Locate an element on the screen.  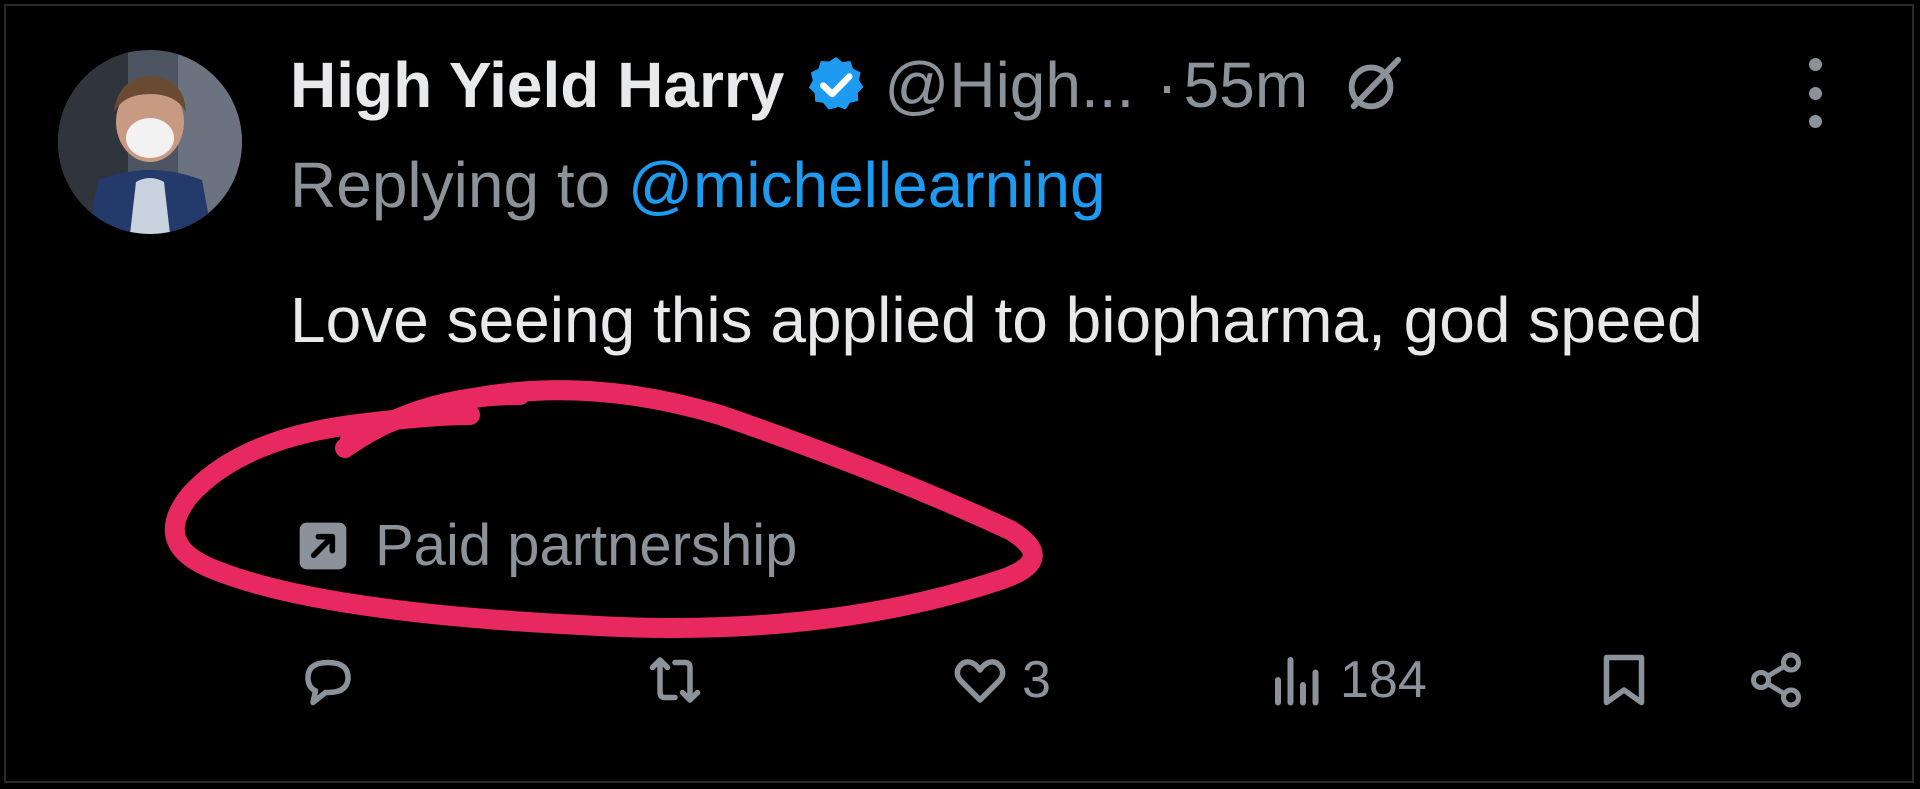
view-count: 184 is located at coordinates (1383, 680).